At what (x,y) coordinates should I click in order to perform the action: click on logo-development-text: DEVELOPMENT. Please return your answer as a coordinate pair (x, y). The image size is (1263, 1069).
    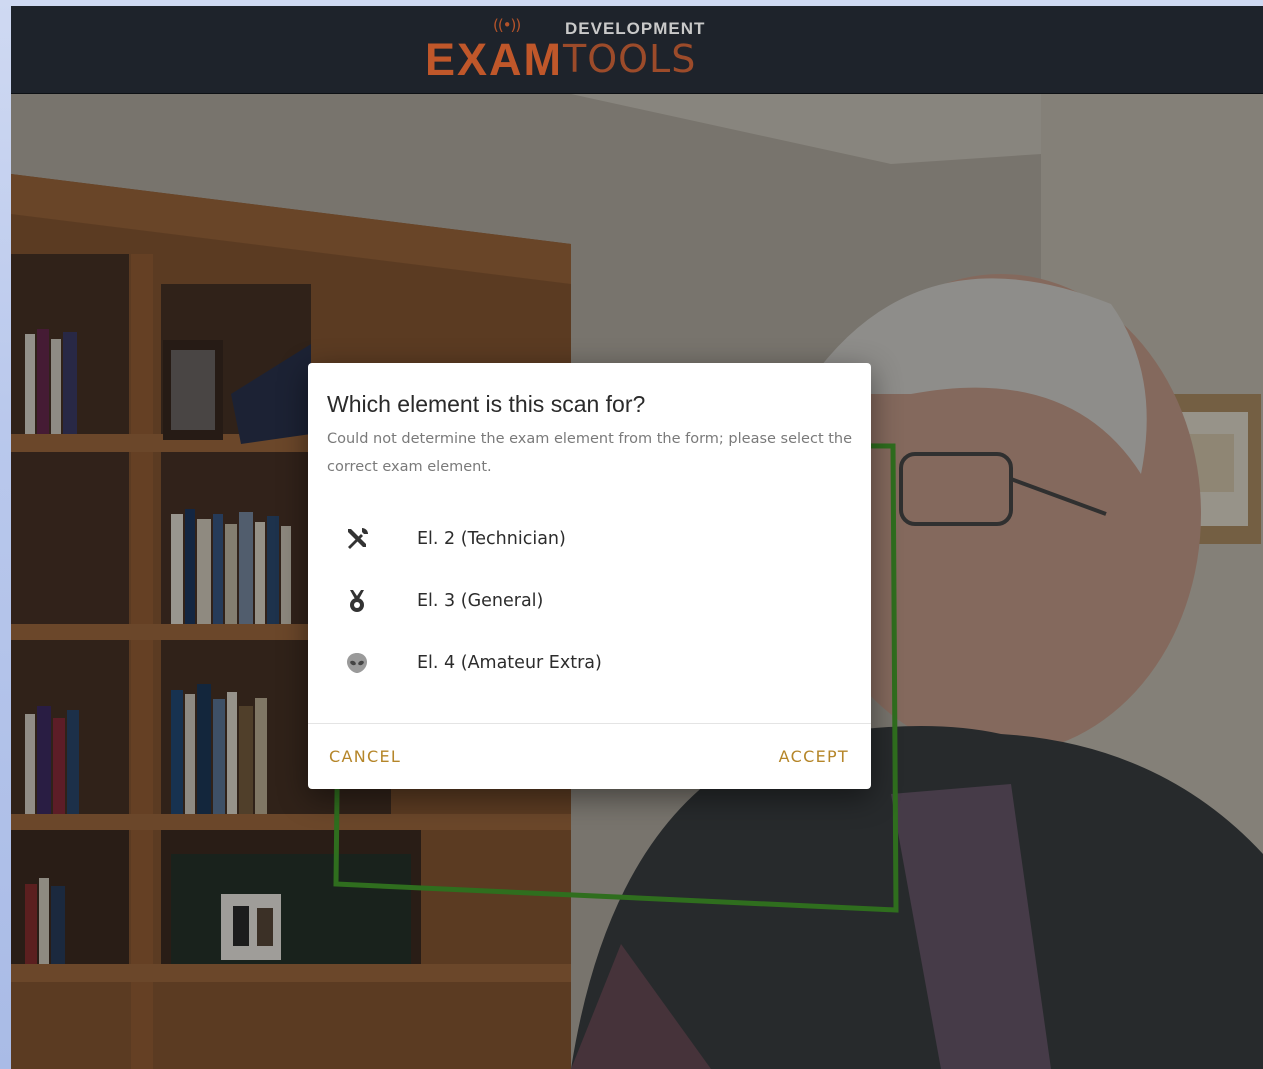
    Looking at the image, I should click on (635, 28).